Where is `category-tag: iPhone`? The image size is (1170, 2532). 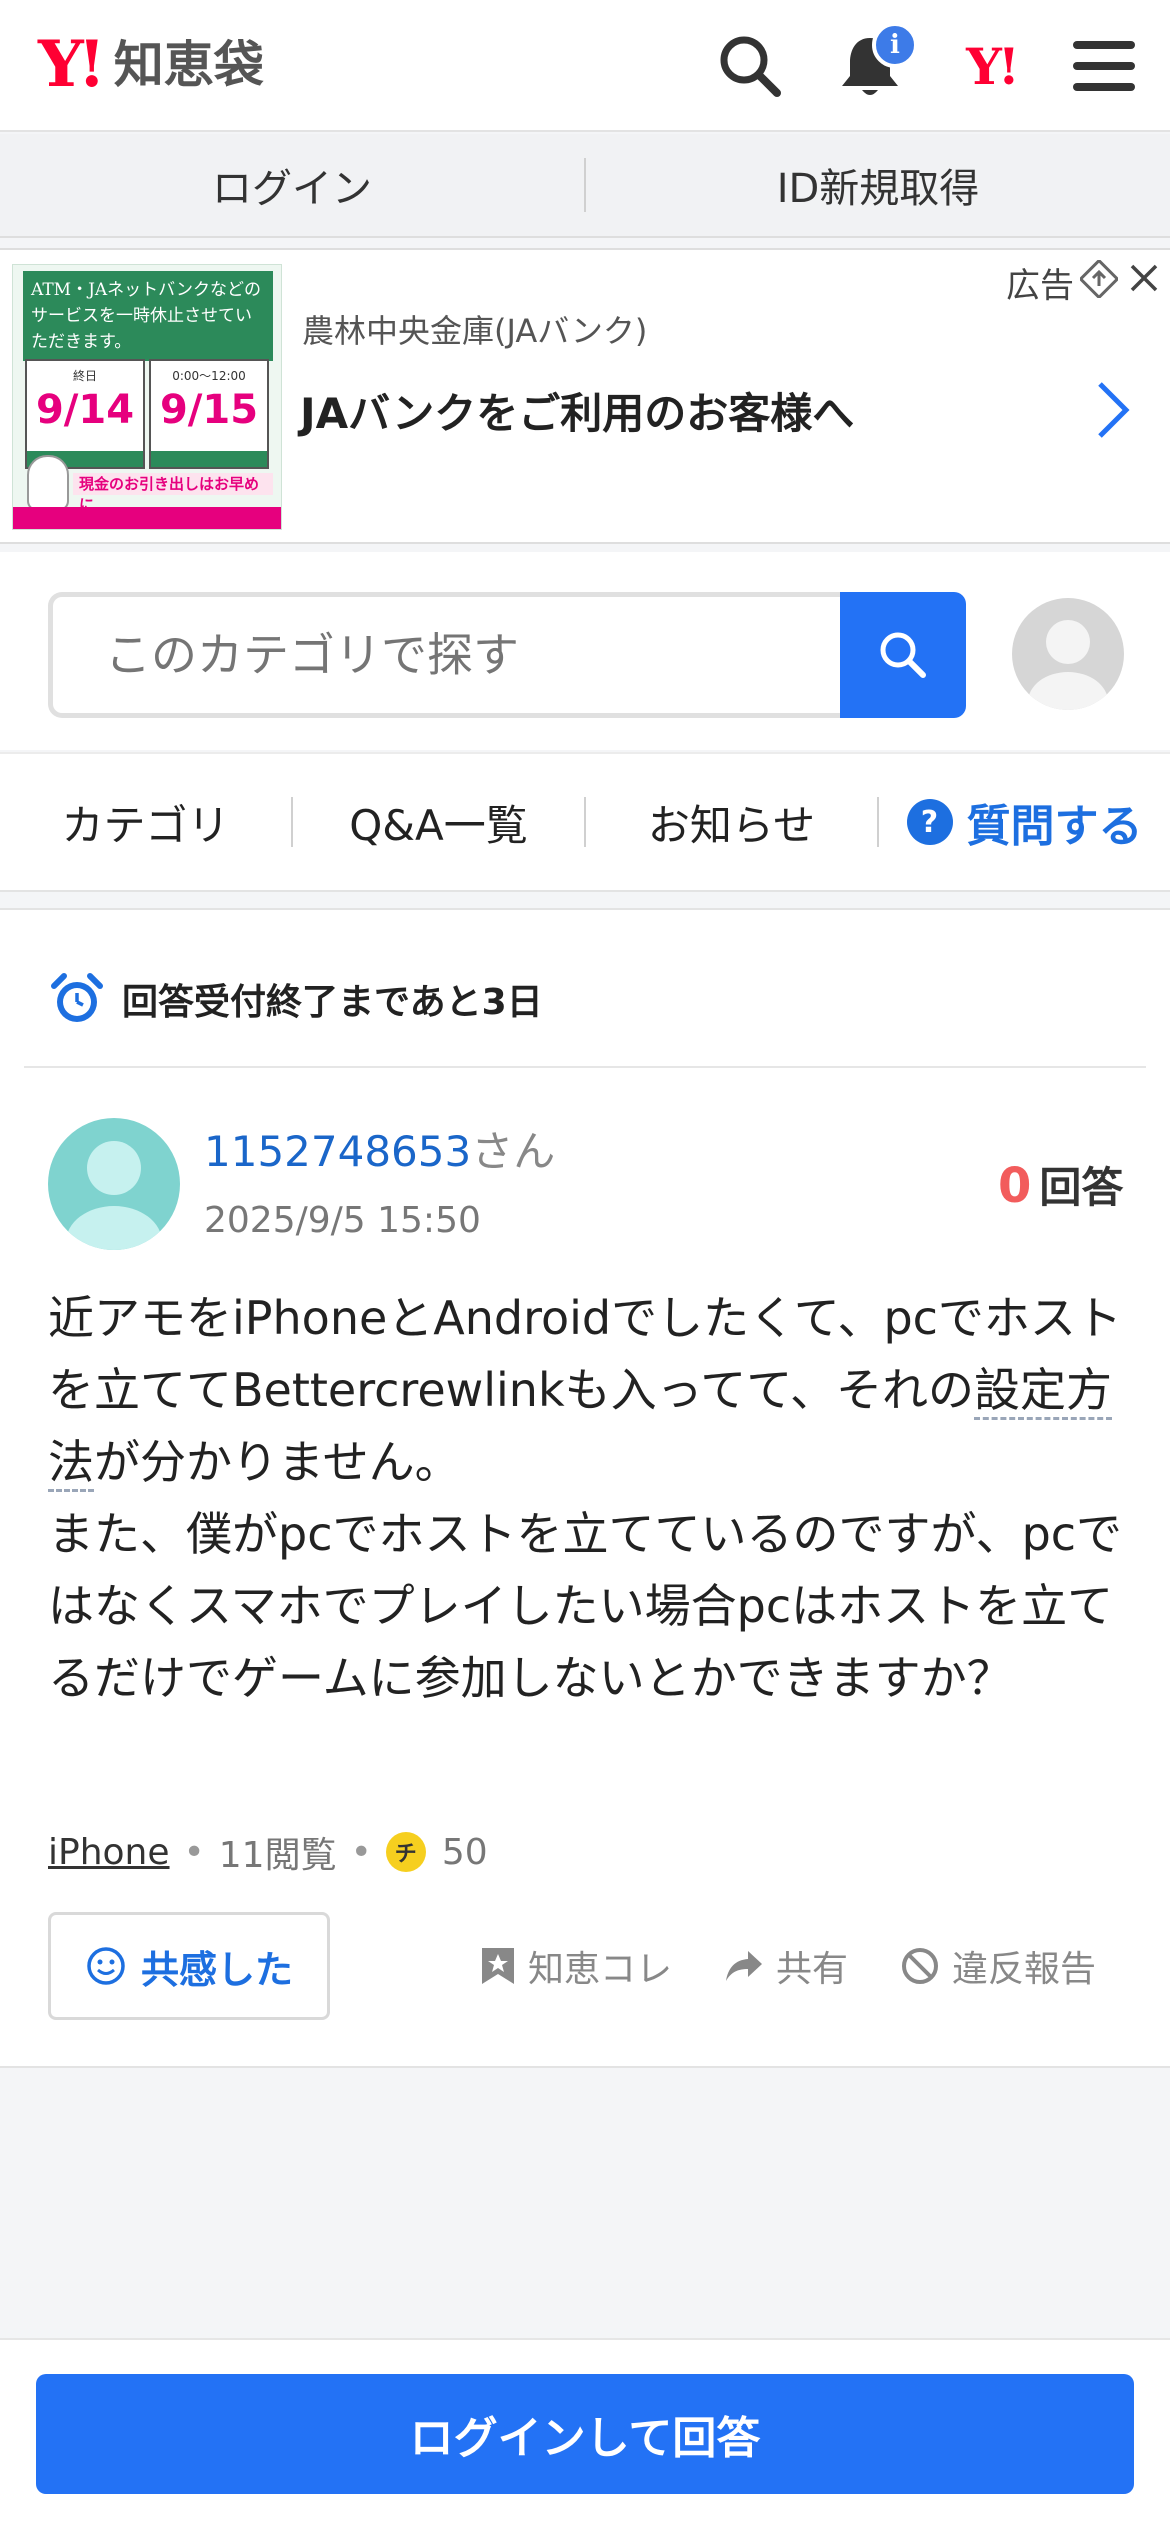 category-tag: iPhone is located at coordinates (109, 1852).